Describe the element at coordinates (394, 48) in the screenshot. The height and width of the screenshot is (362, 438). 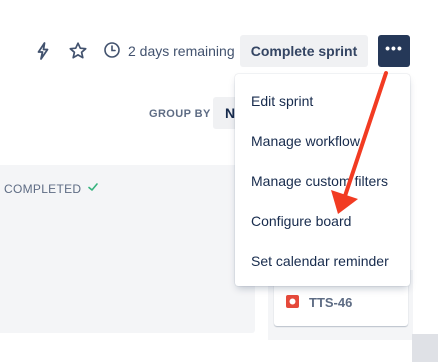
I see `more-horizontal-icon: •••` at that location.